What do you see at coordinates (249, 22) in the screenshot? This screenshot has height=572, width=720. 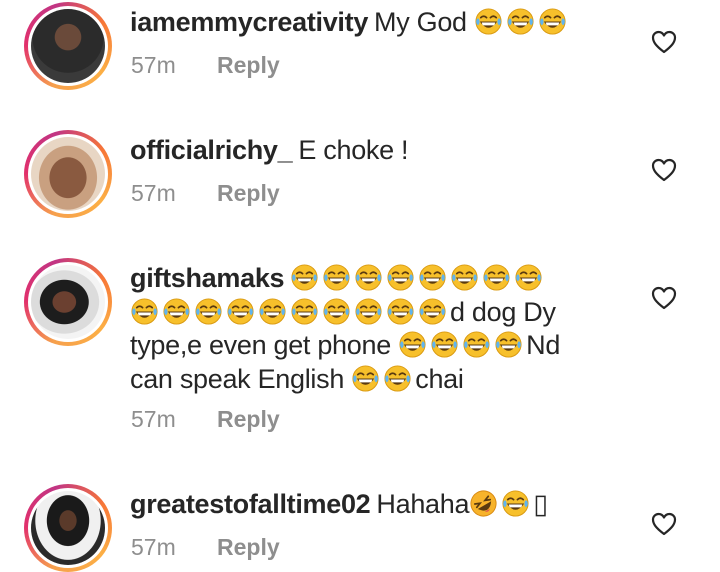 I see `comment-username: iamemmycreativity` at bounding box center [249, 22].